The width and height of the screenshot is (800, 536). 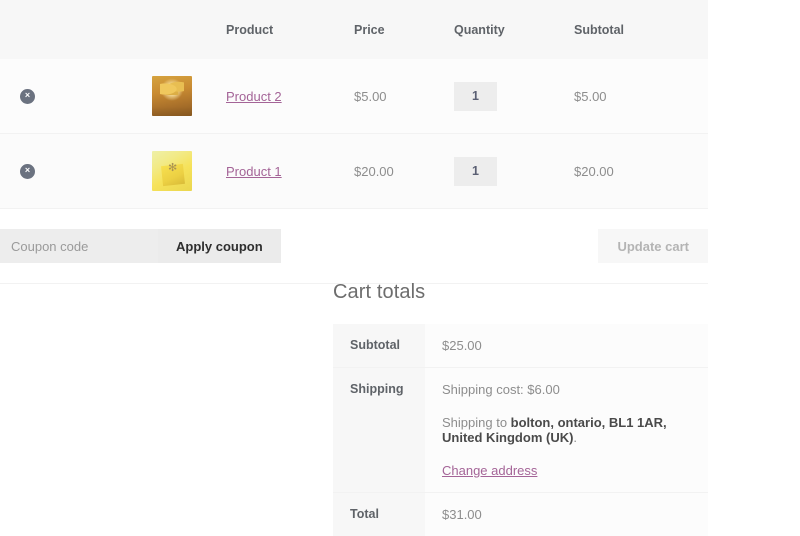 What do you see at coordinates (254, 96) in the screenshot?
I see `product-name-link: Product 2` at bounding box center [254, 96].